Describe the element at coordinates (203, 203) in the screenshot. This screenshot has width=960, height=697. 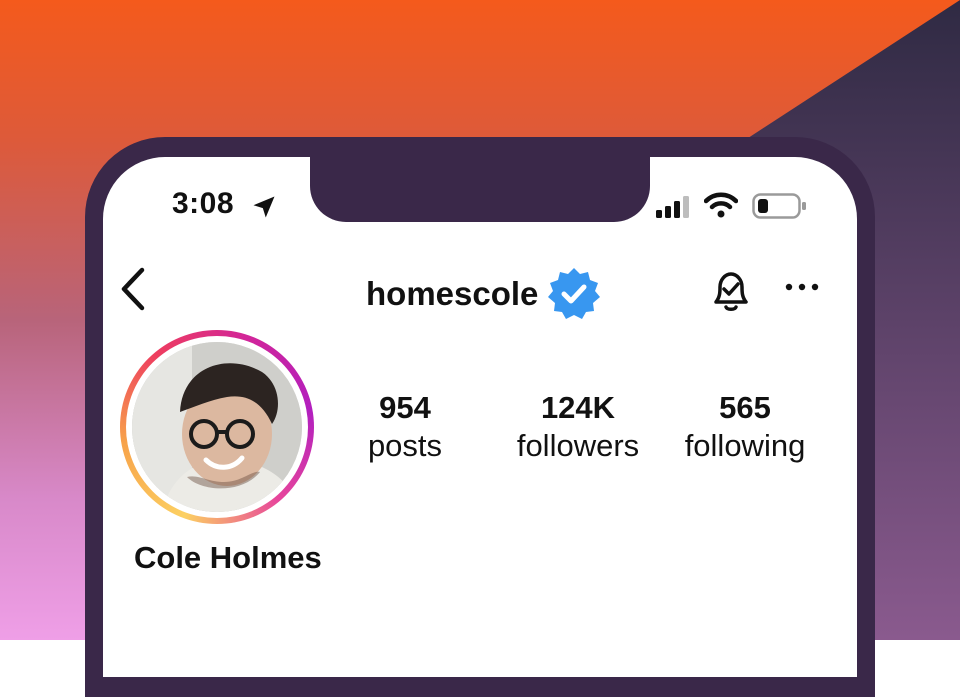
I see `status-time: 3:08` at that location.